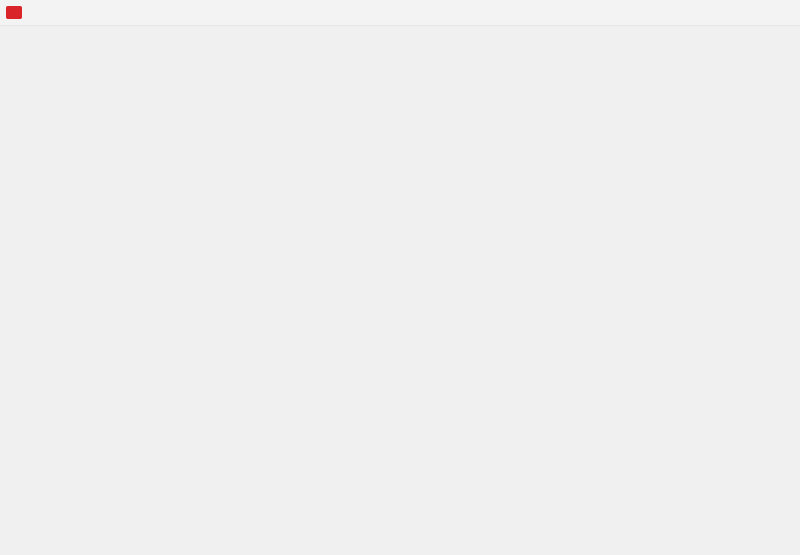 This screenshot has width=800, height=555. I want to click on minimize-button, so click(739, 13).